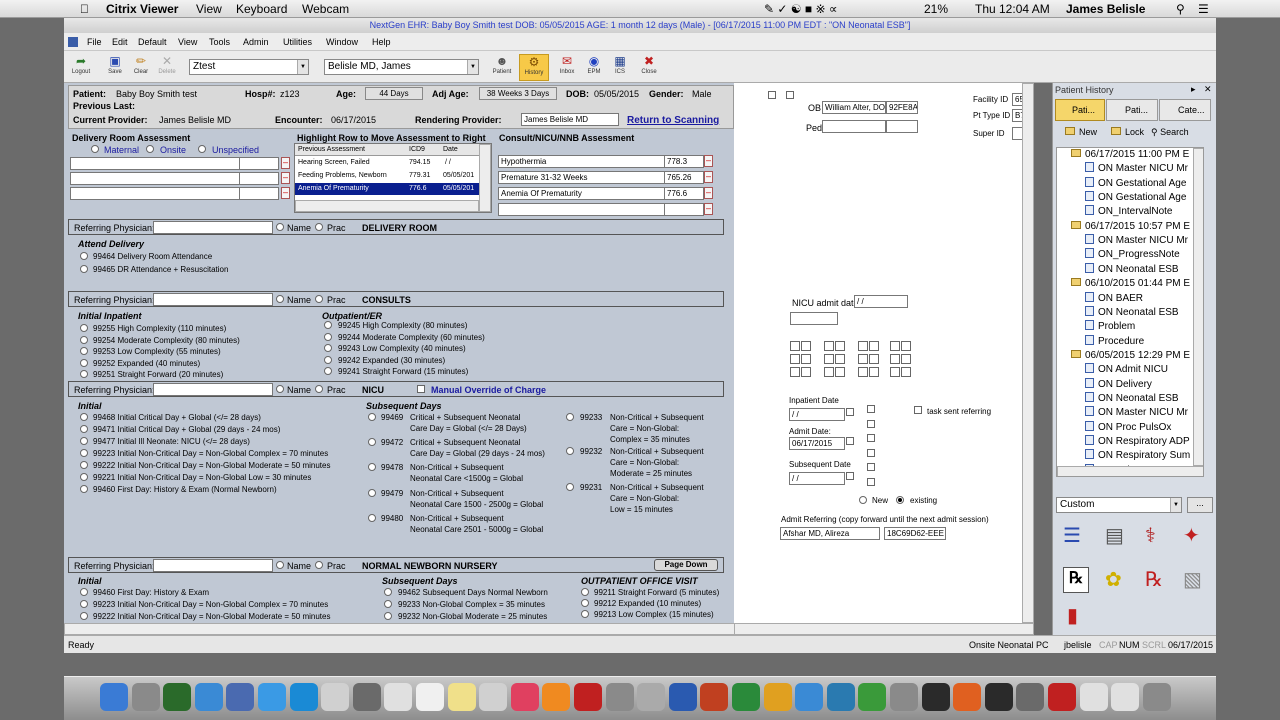  Describe the element at coordinates (1137, 456) in the screenshot. I see `history-document: ON Respiratory Sum` at that location.